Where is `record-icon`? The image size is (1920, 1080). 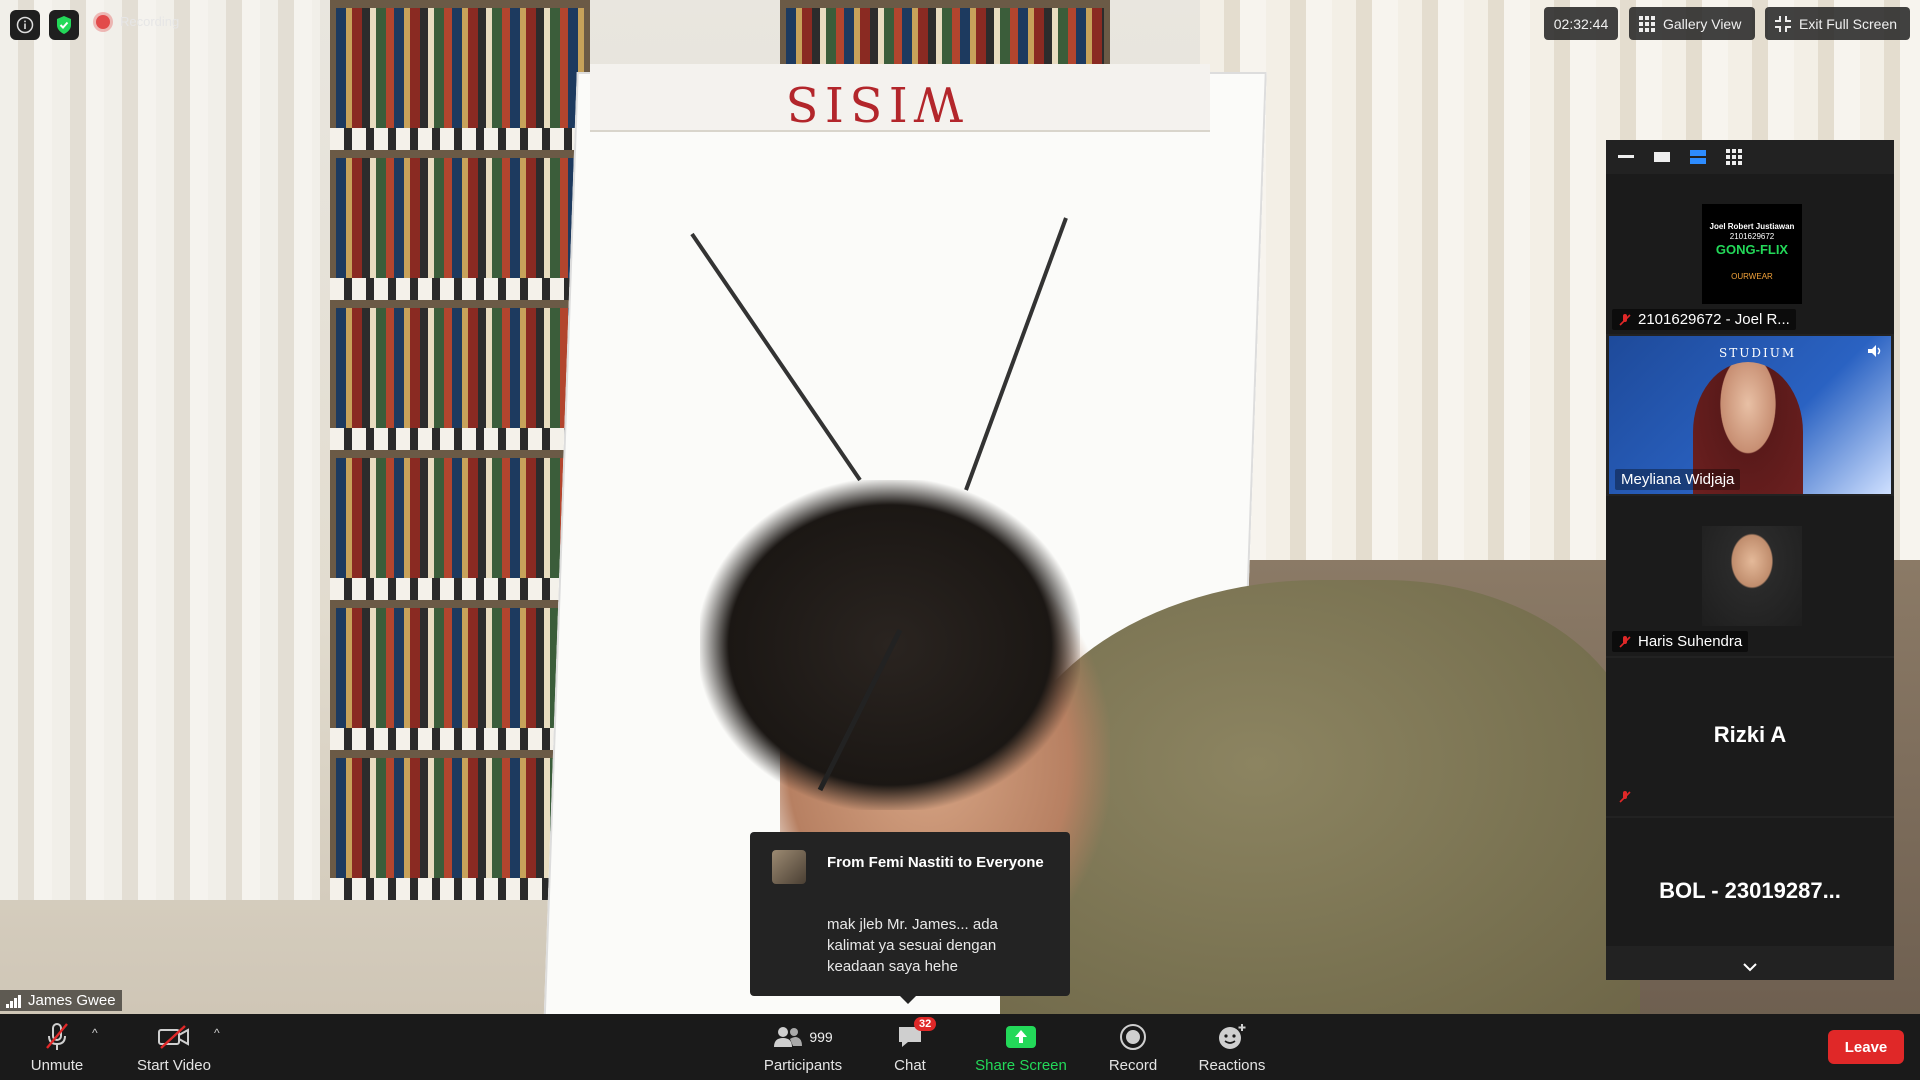 record-icon is located at coordinates (1133, 1037).